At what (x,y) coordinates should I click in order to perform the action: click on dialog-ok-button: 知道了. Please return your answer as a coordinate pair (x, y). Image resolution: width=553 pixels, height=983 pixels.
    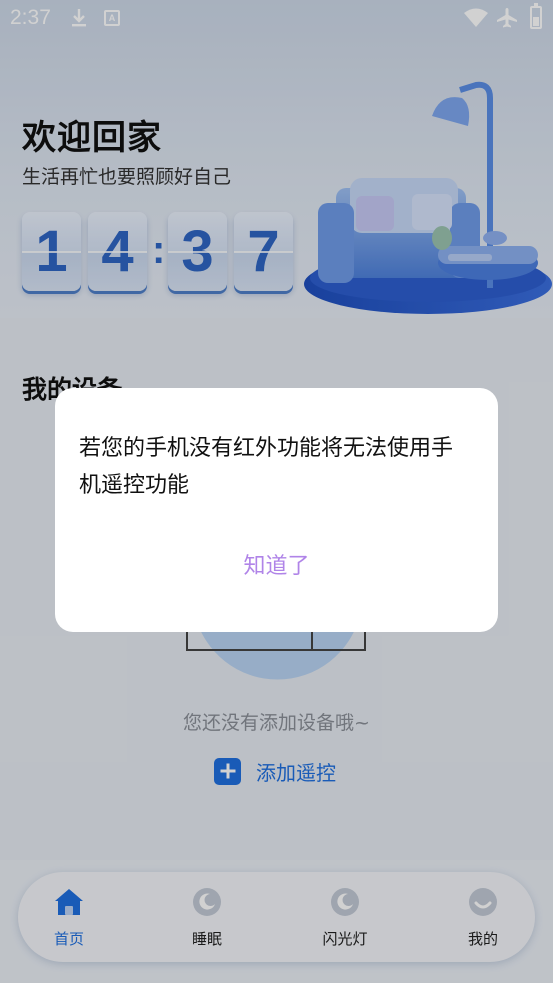
    Looking at the image, I should click on (276, 564).